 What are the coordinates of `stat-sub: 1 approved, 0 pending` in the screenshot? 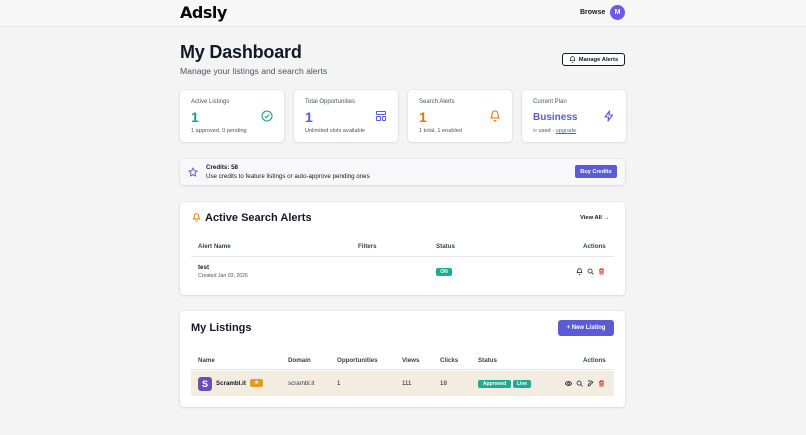 It's located at (219, 131).